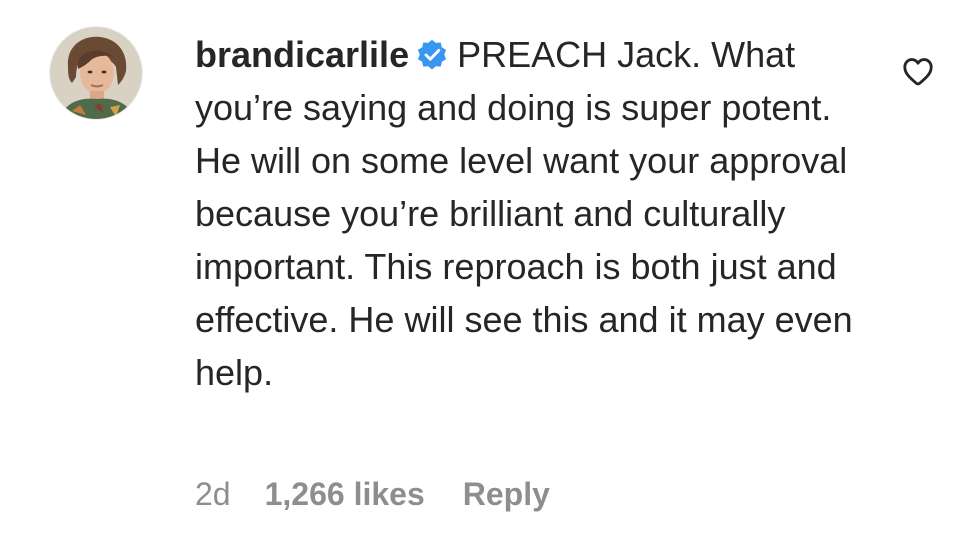 Image resolution: width=980 pixels, height=534 pixels. I want to click on timestamp: 2d, so click(213, 494).